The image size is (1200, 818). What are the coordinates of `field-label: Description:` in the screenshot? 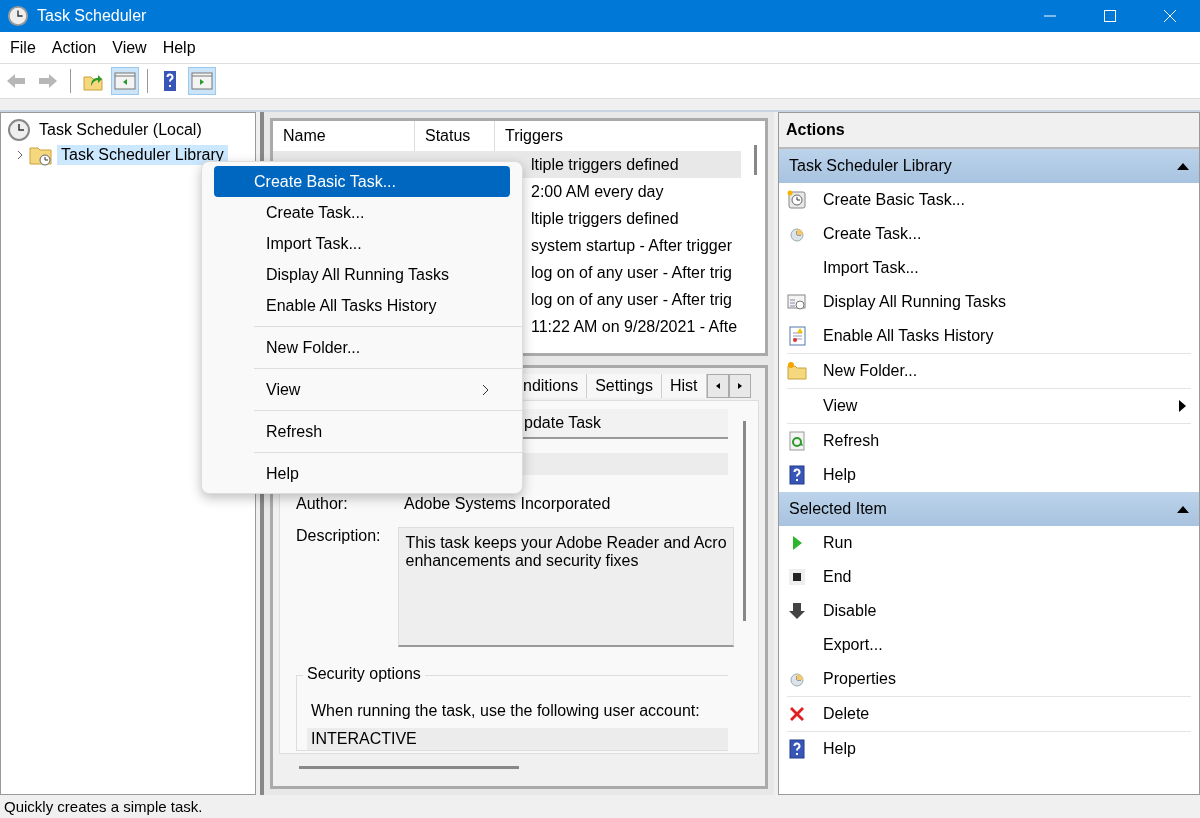 It's located at (338, 536).